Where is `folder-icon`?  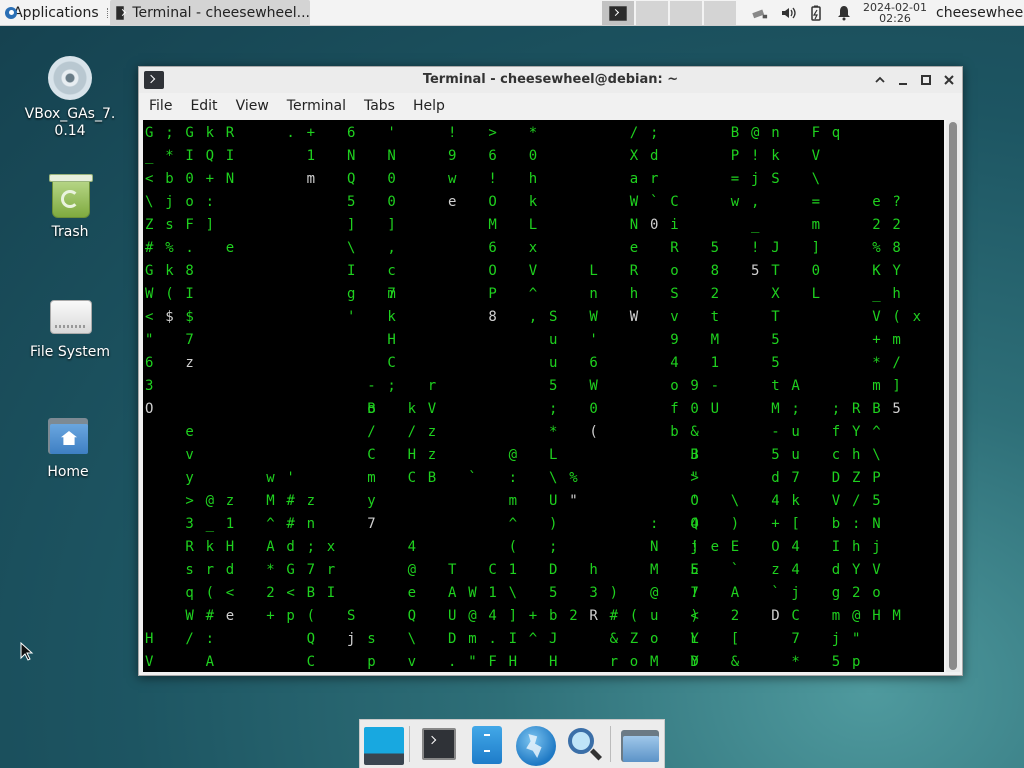 folder-icon is located at coordinates (639, 745).